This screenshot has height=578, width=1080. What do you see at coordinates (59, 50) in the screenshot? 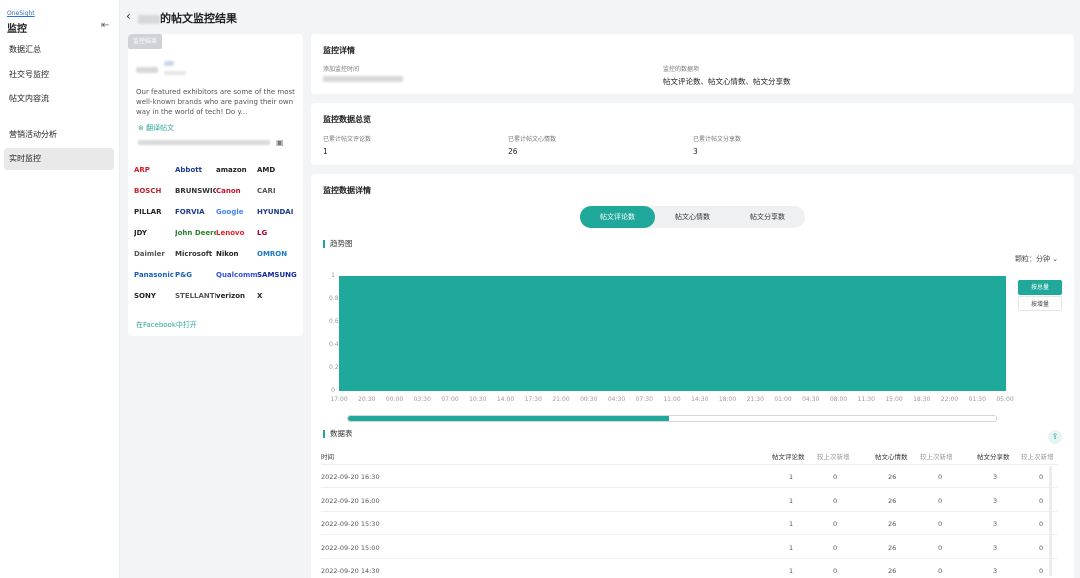
I see `sidebar-item-data-summary: 数据汇总` at bounding box center [59, 50].